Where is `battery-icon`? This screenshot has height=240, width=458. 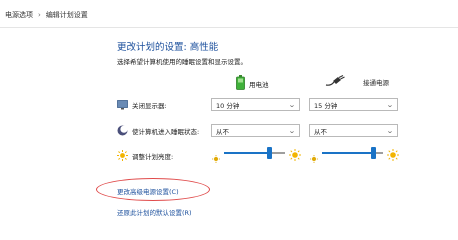
battery-icon is located at coordinates (240, 83).